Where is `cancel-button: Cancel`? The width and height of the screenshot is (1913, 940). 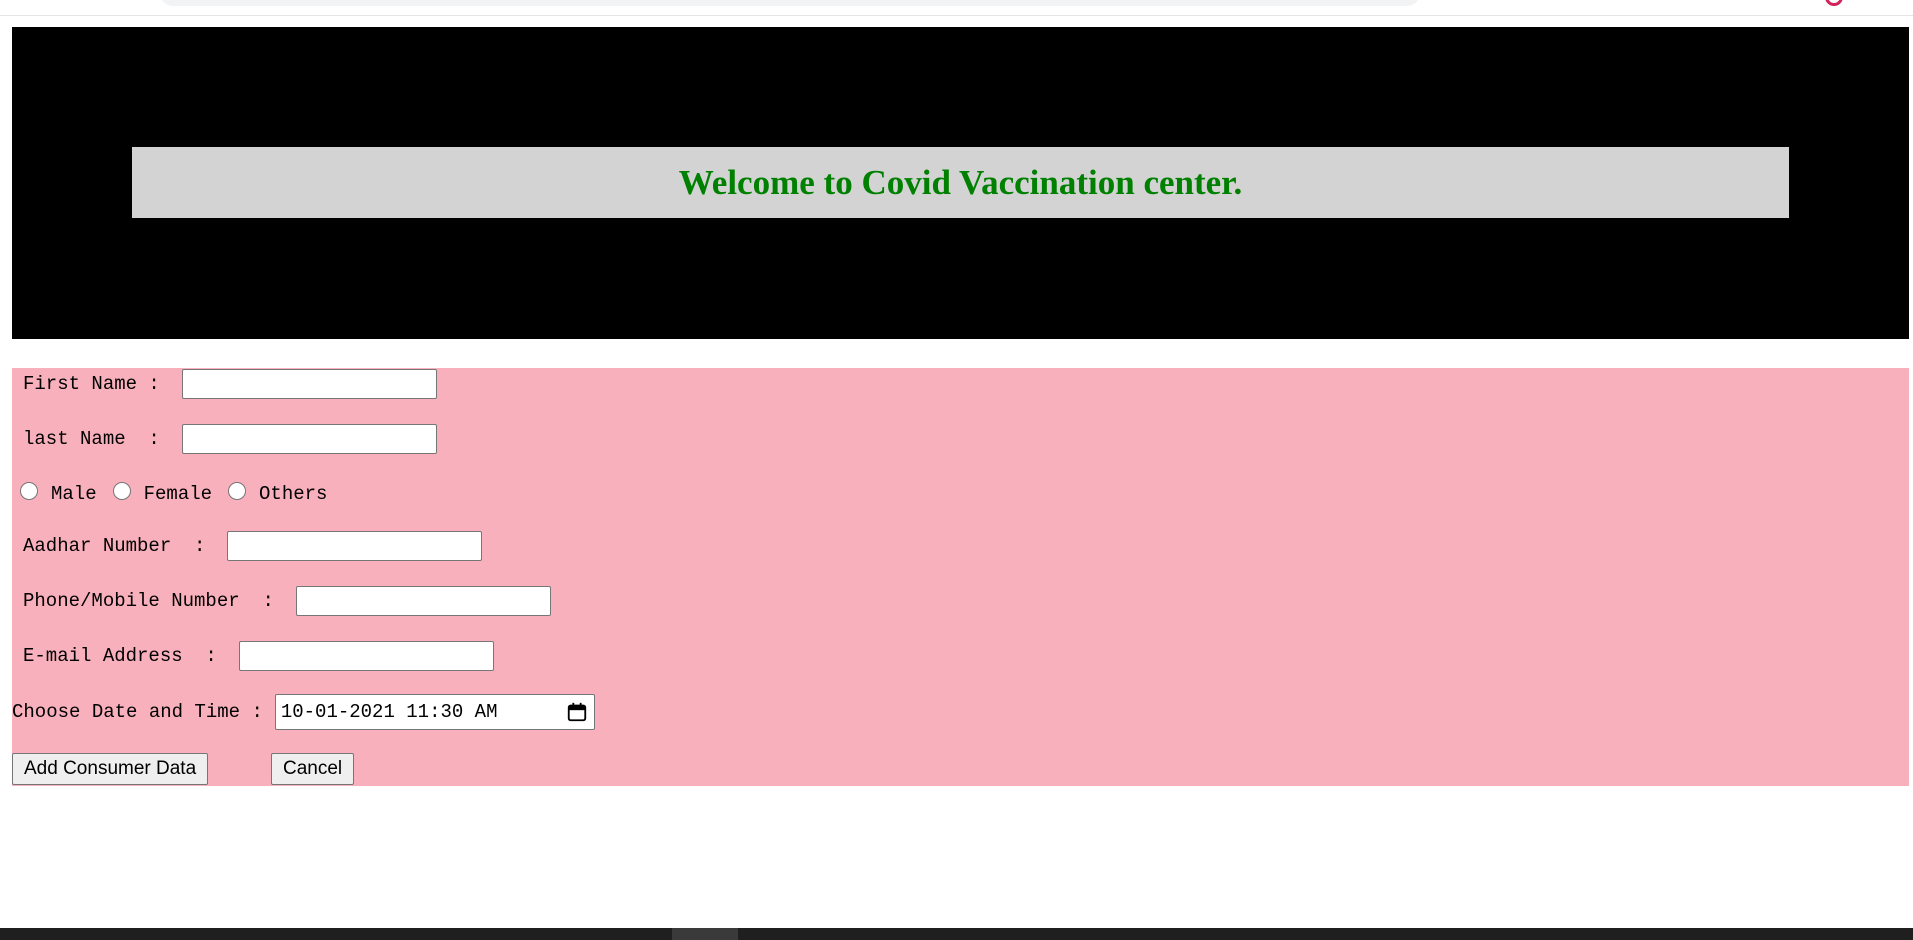 cancel-button: Cancel is located at coordinates (313, 769).